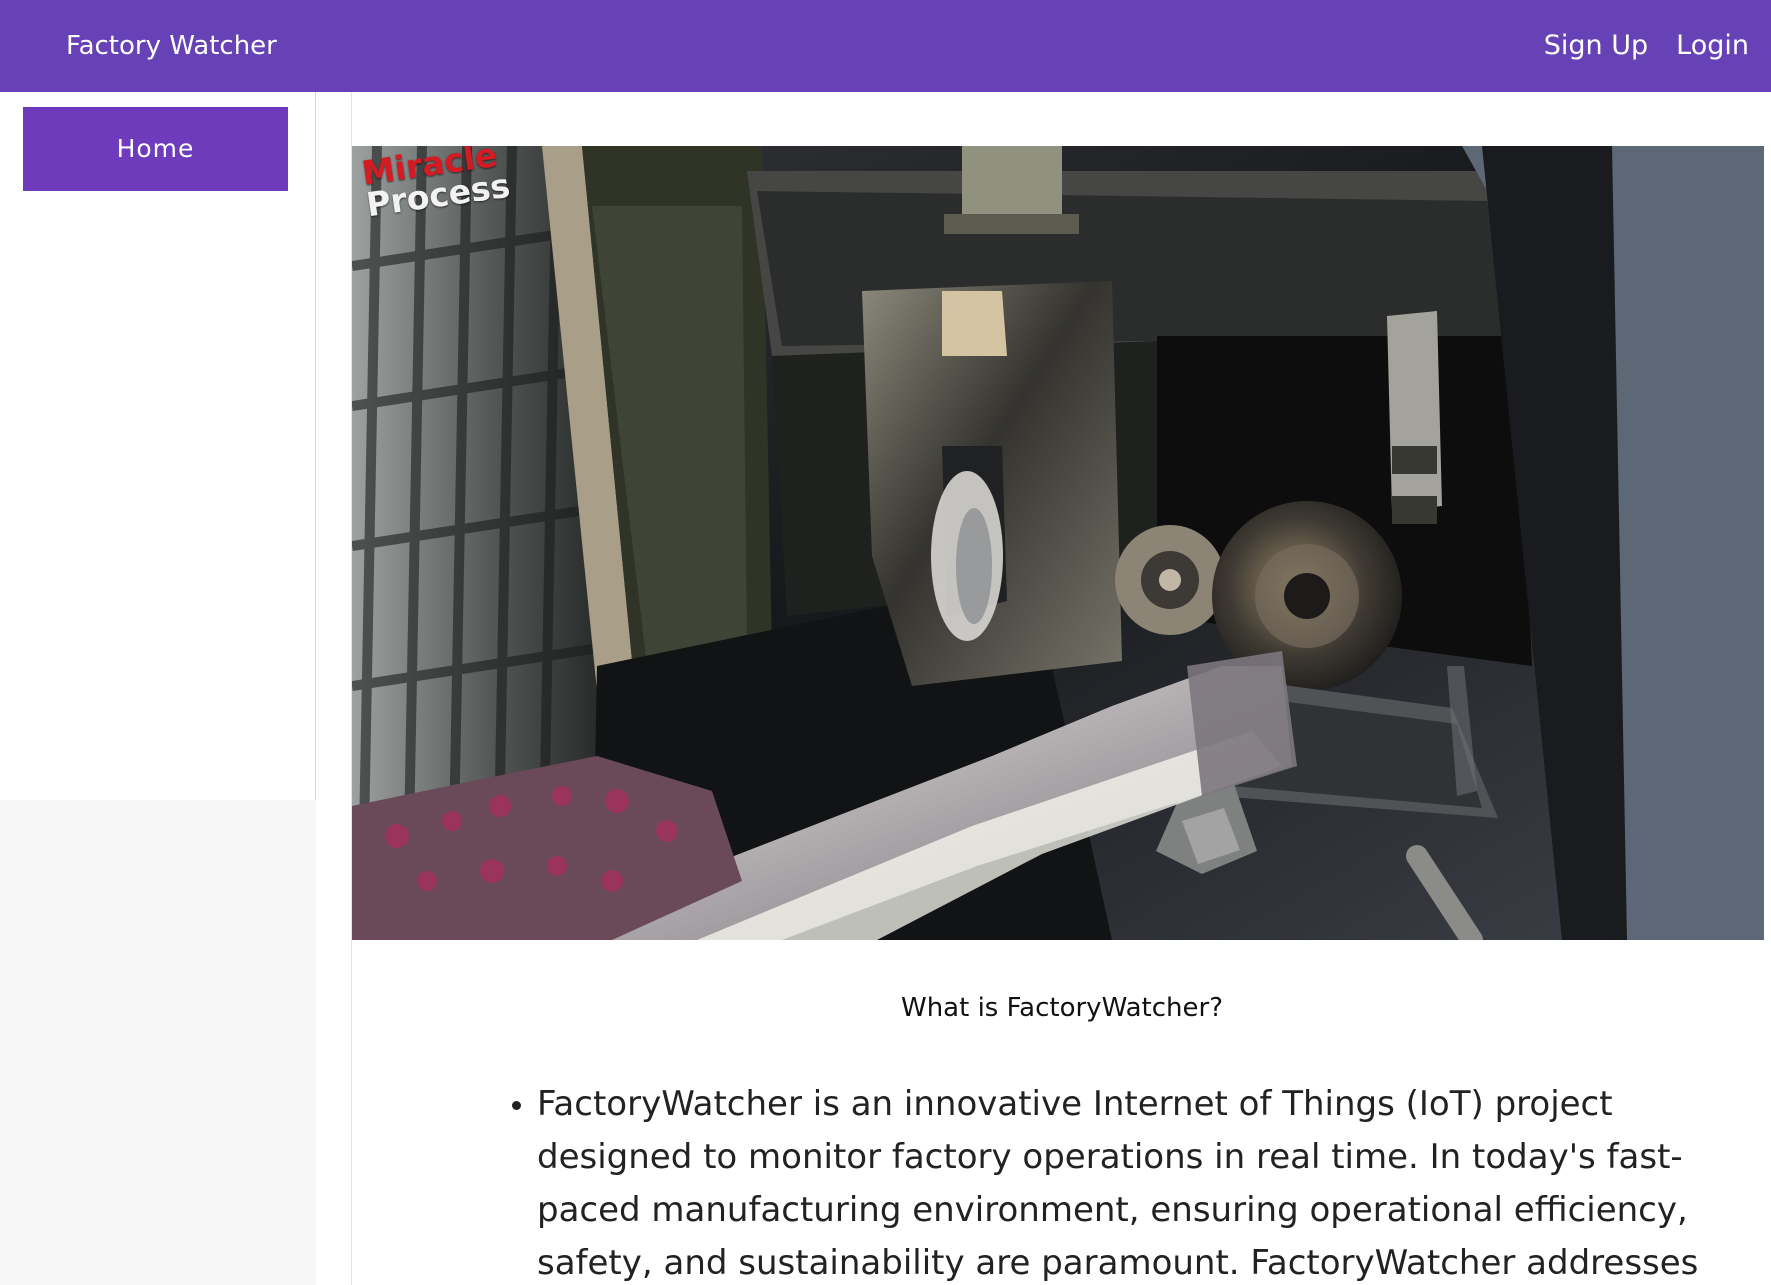 The image size is (1771, 1285). Describe the element at coordinates (1712, 46) in the screenshot. I see `login-link: Login` at that location.